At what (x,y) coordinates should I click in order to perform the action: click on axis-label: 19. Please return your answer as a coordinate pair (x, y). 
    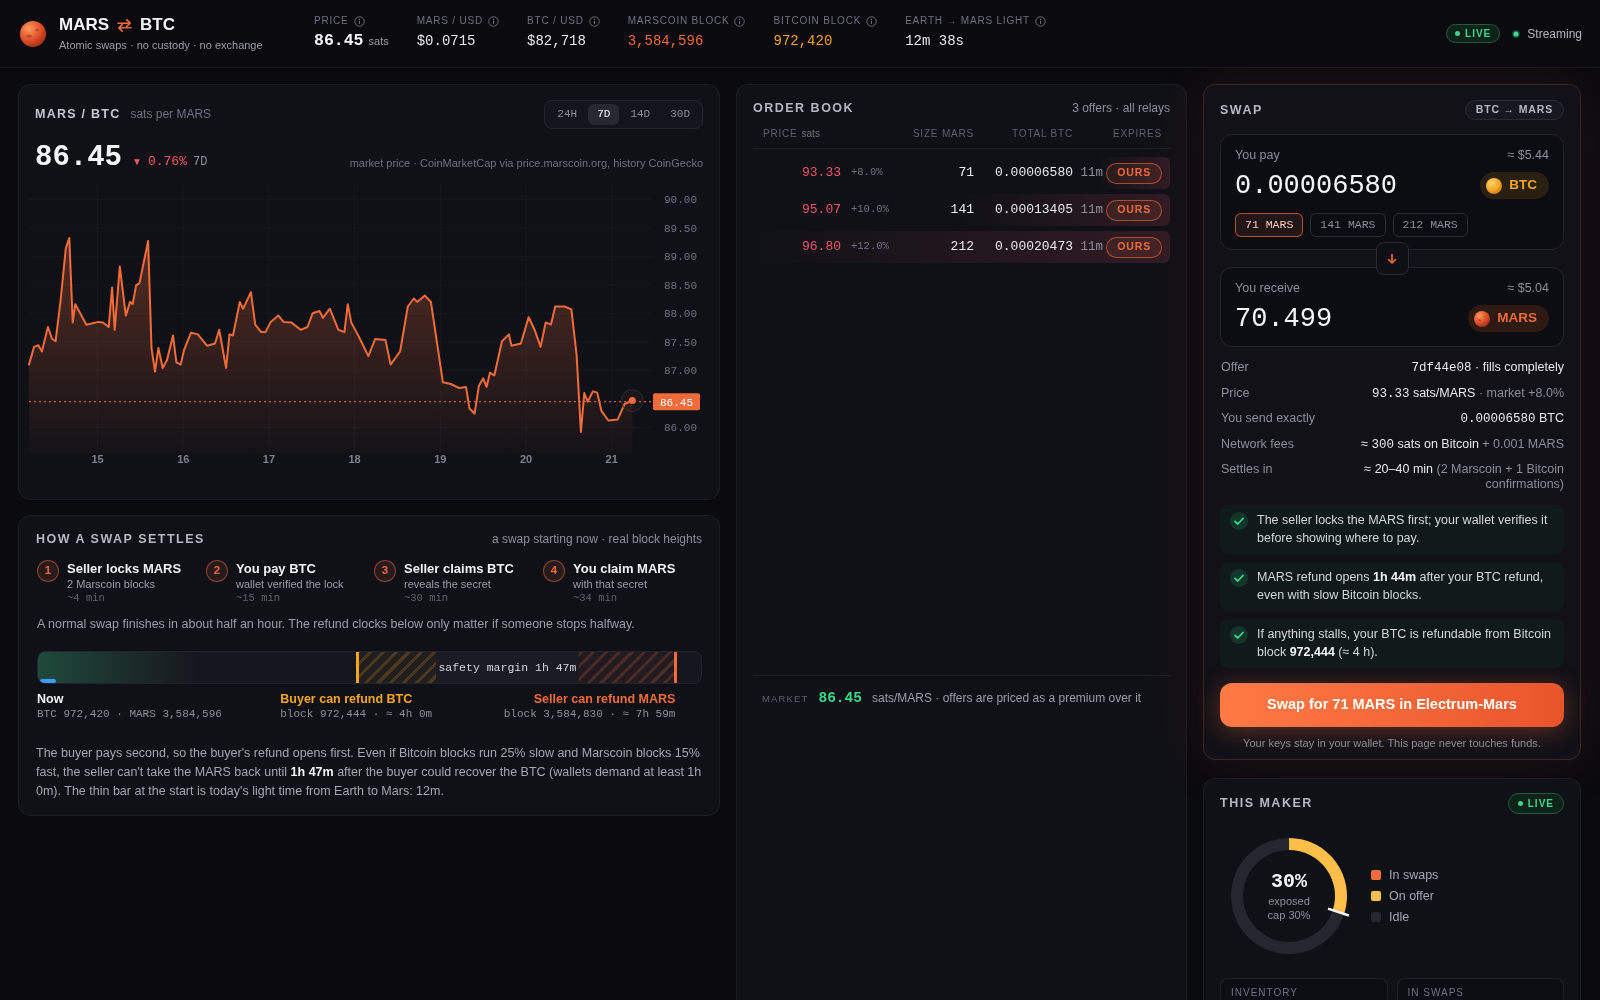
    Looking at the image, I should click on (440, 459).